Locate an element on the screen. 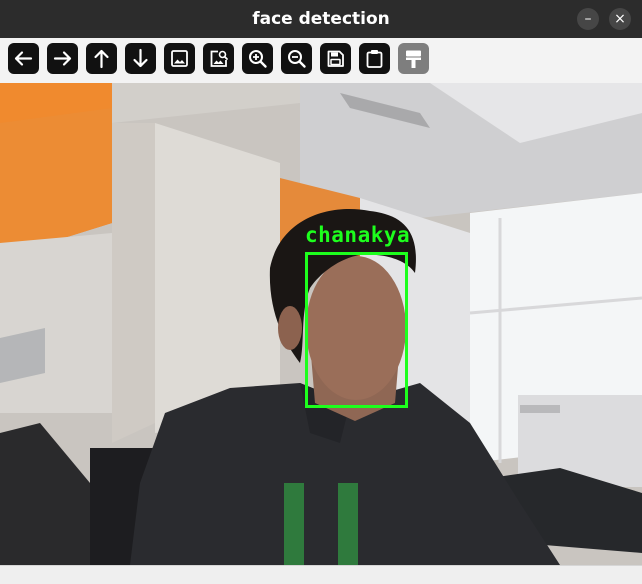  status-bar is located at coordinates (321, 574).